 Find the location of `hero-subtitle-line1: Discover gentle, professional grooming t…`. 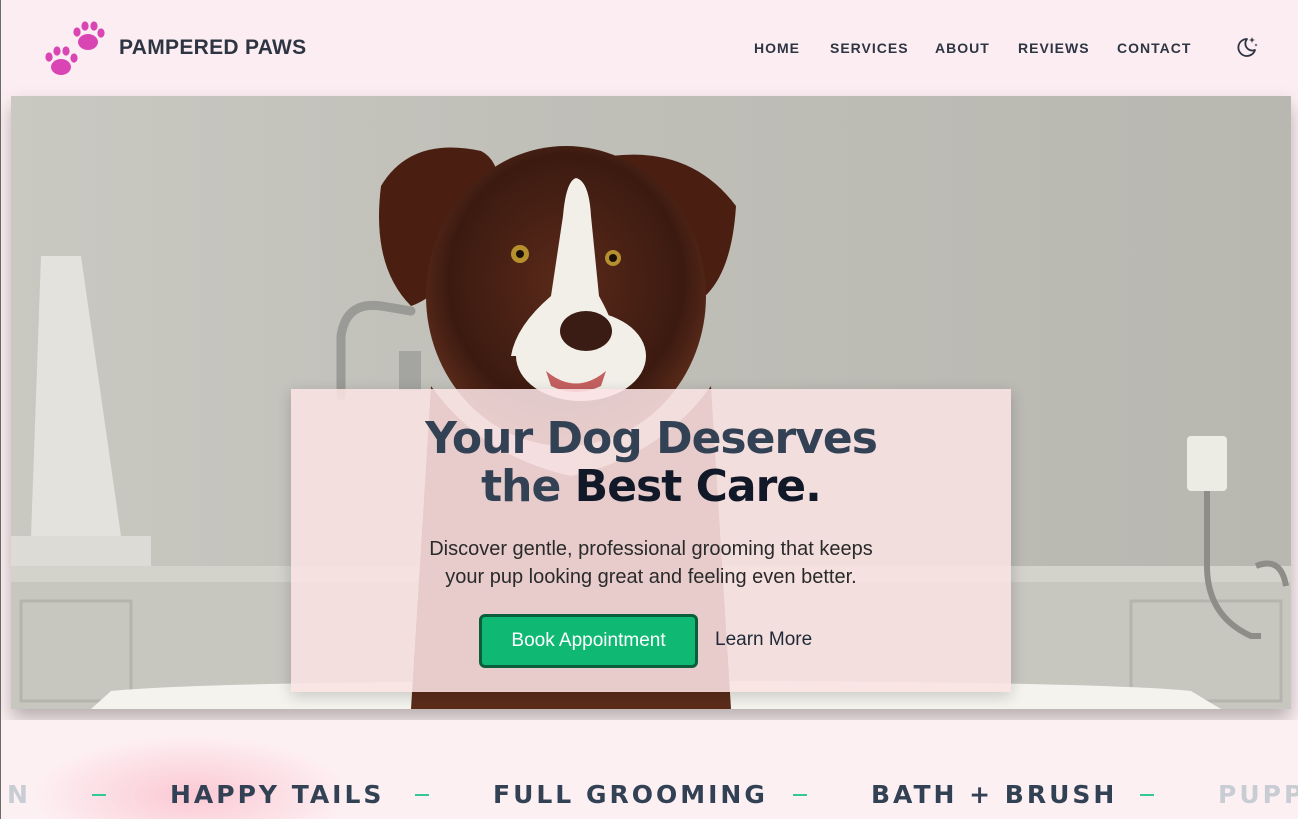

hero-subtitle-line1: Discover gentle, professional grooming t… is located at coordinates (651, 549).